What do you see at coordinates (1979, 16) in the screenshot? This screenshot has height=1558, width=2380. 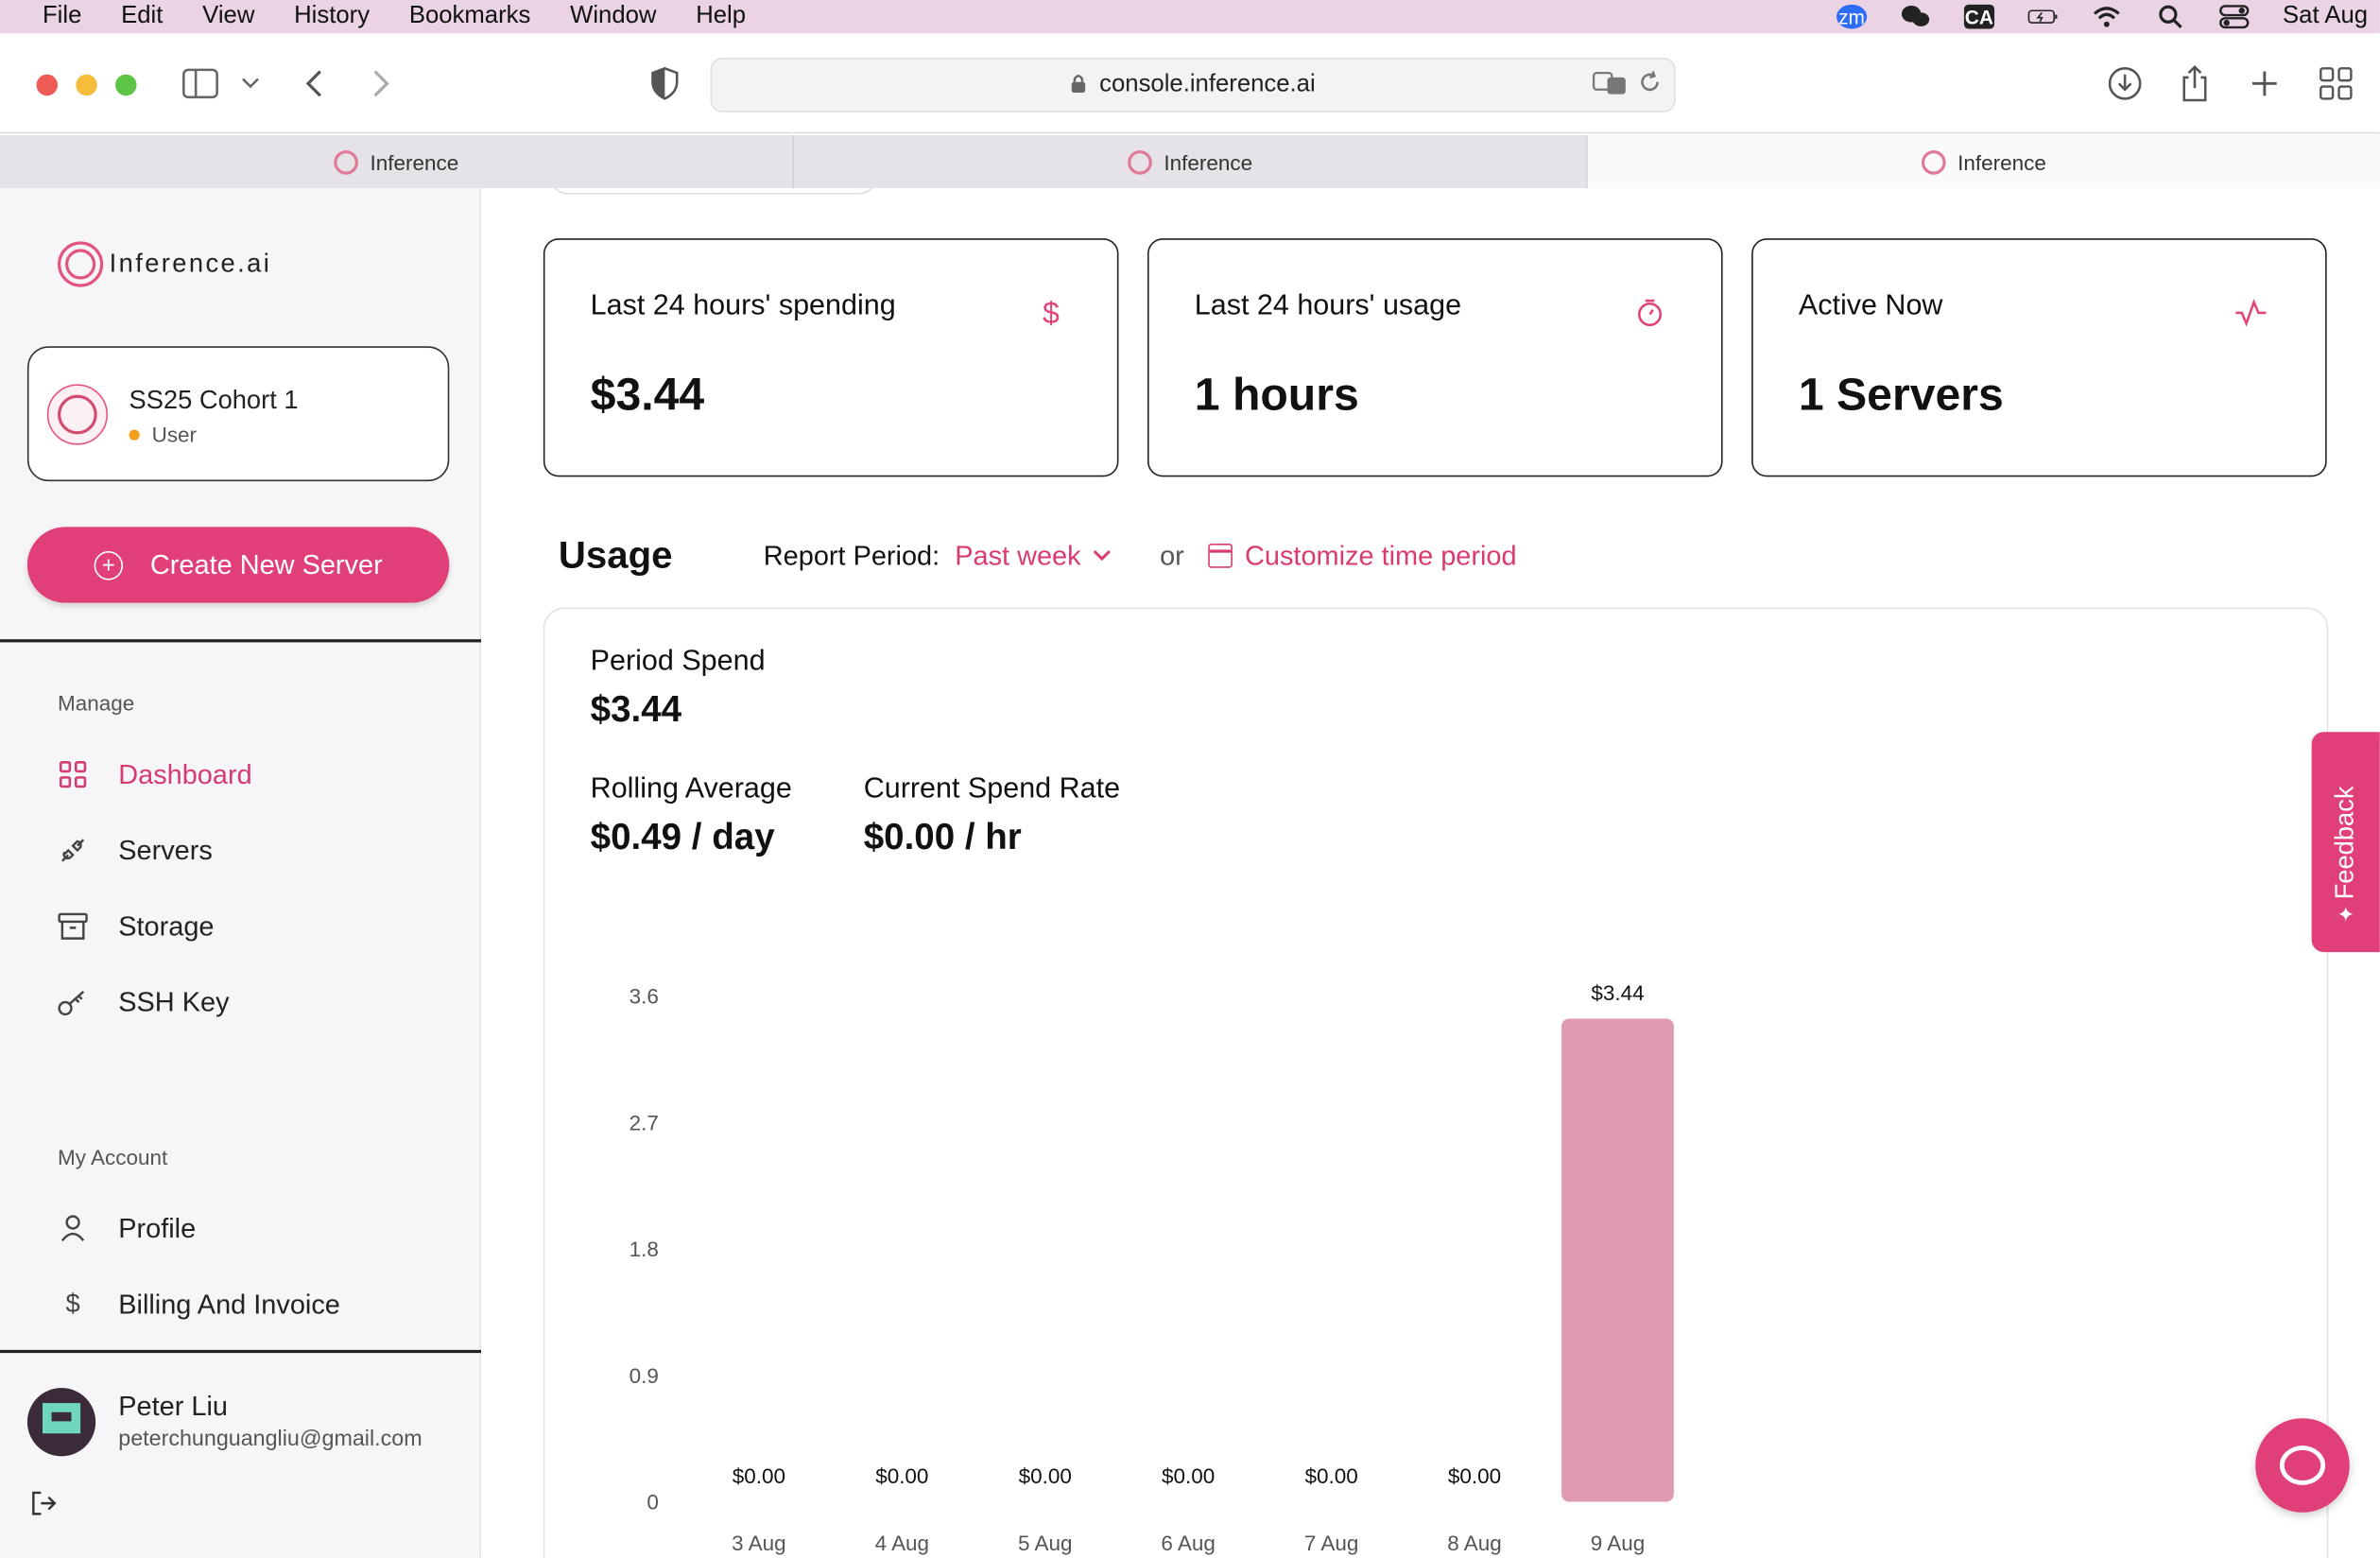 I see `ca-icon: CA` at bounding box center [1979, 16].